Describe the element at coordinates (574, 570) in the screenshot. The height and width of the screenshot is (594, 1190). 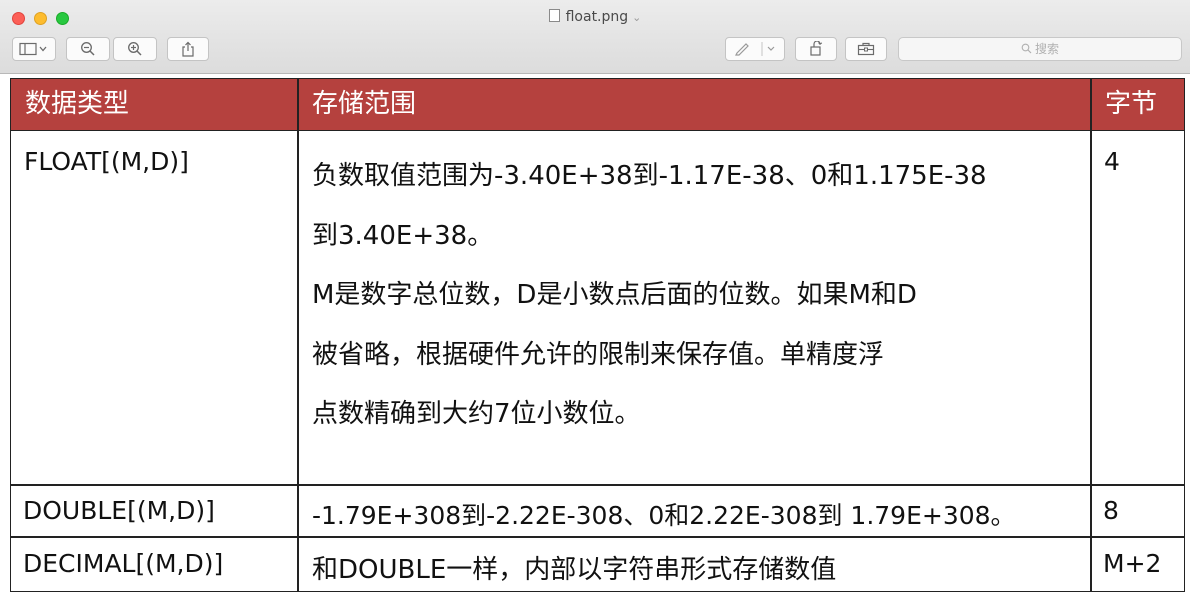
I see `row-decimal-range: 和DOUBLE一样，内部以字符串形式存储数值` at that location.